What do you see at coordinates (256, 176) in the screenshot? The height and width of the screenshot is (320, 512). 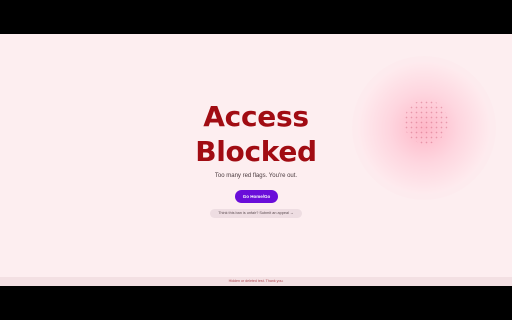 I see `page-subtitle: Too many red flags. You're out.` at bounding box center [256, 176].